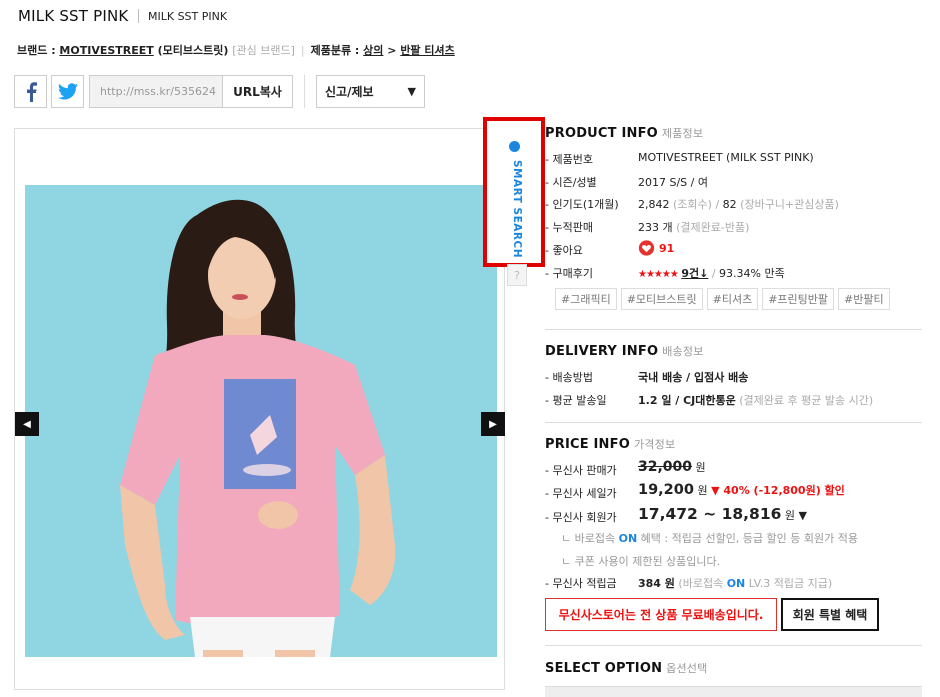 The image size is (940, 697). What do you see at coordinates (586, 299) in the screenshot?
I see `tag-item: #그래픽티` at bounding box center [586, 299].